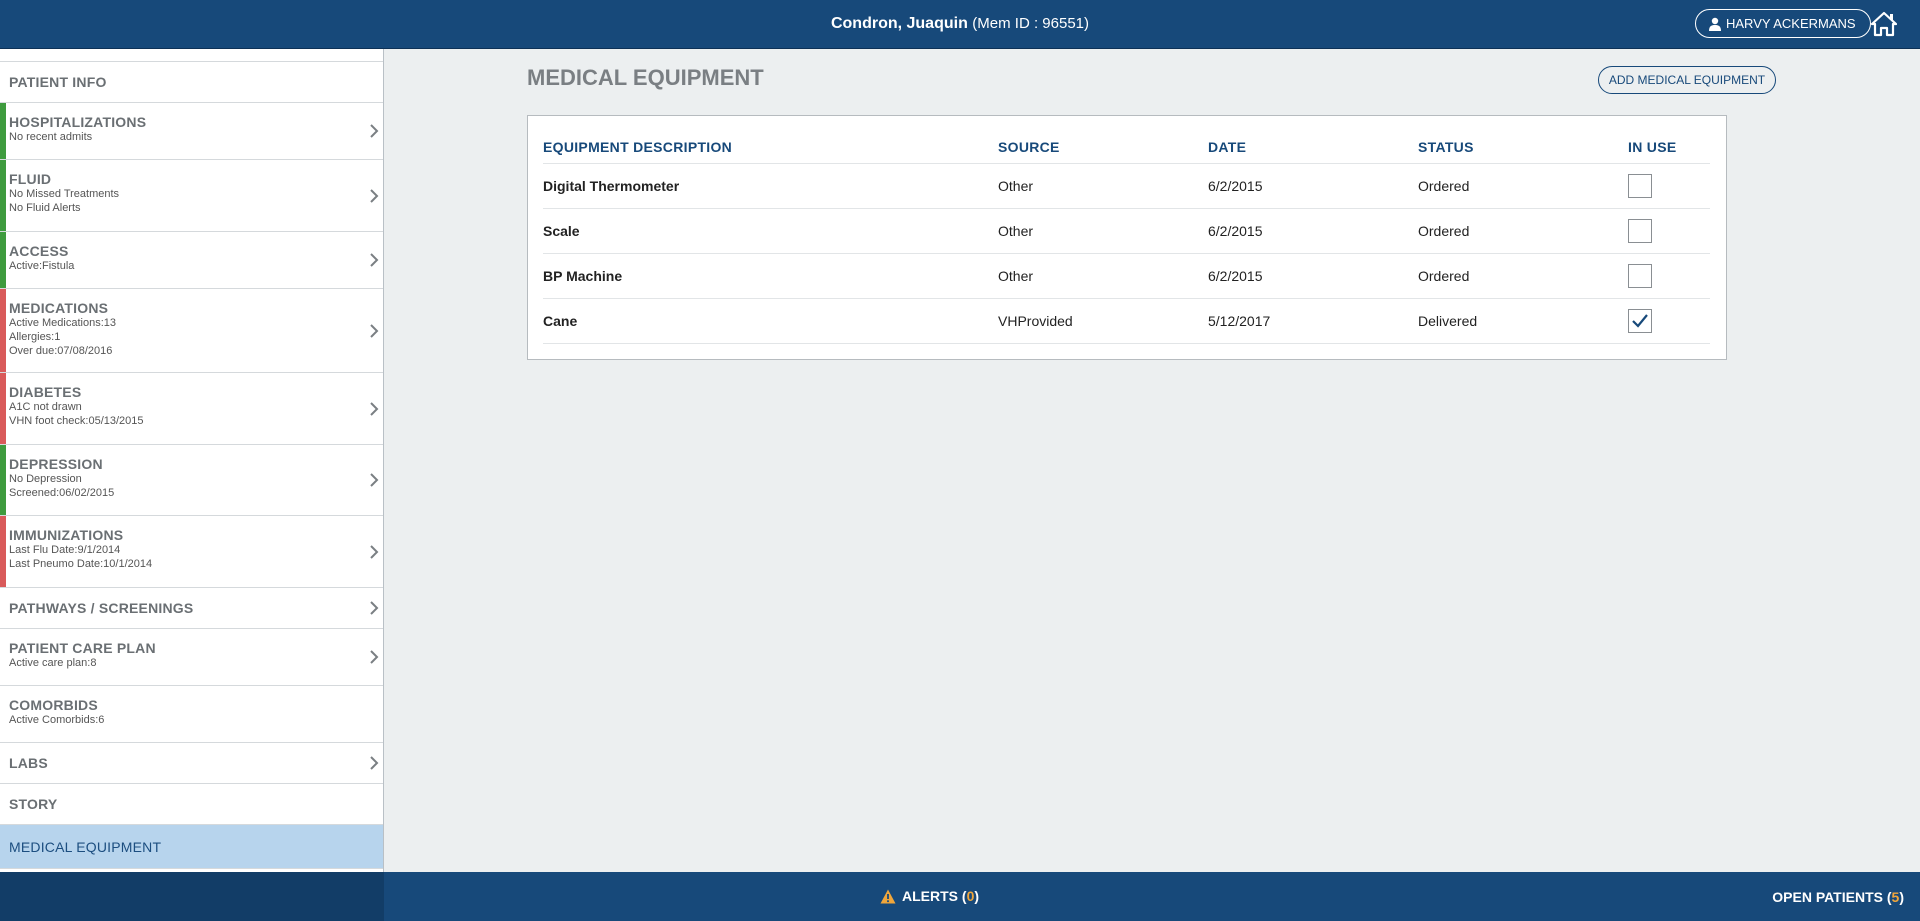 The image size is (1920, 921). I want to click on checkmark-icon, so click(1640, 321).